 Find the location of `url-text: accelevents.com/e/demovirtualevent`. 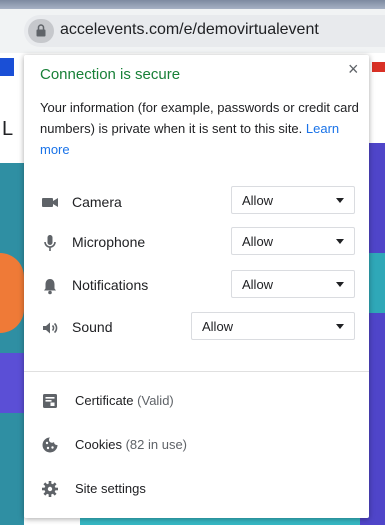

url-text: accelevents.com/e/demovirtualevent is located at coordinates (189, 30).